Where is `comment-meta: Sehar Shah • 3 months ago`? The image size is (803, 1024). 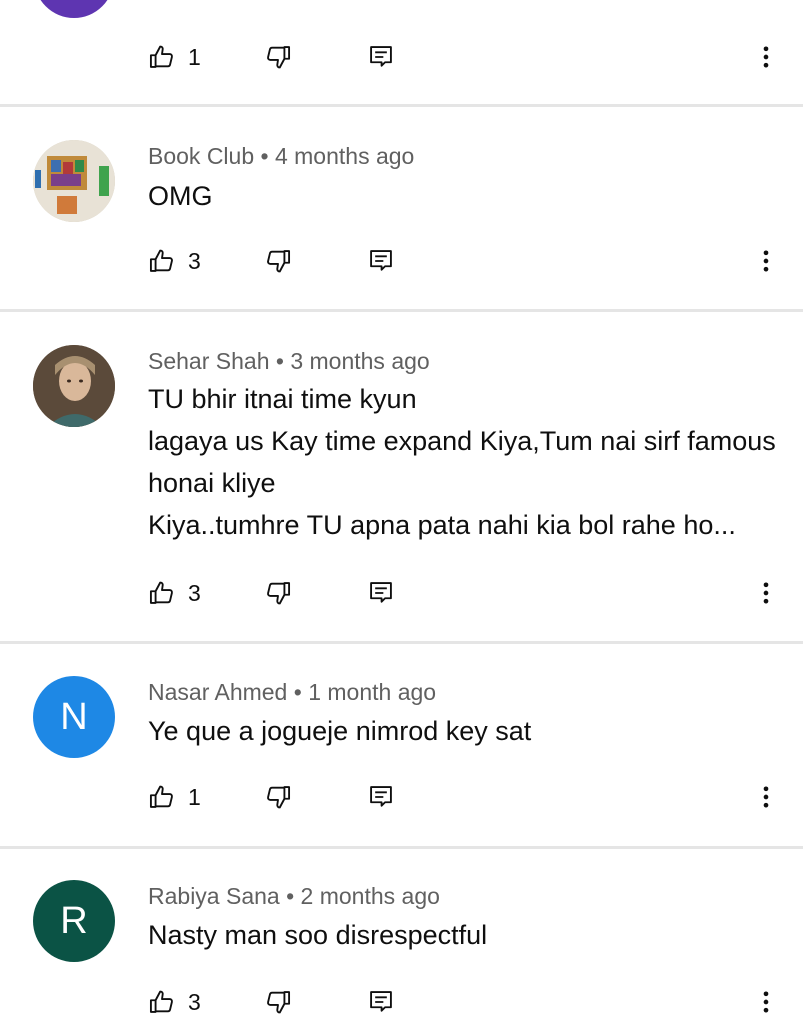
comment-meta: Sehar Shah • 3 months ago is located at coordinates (289, 361).